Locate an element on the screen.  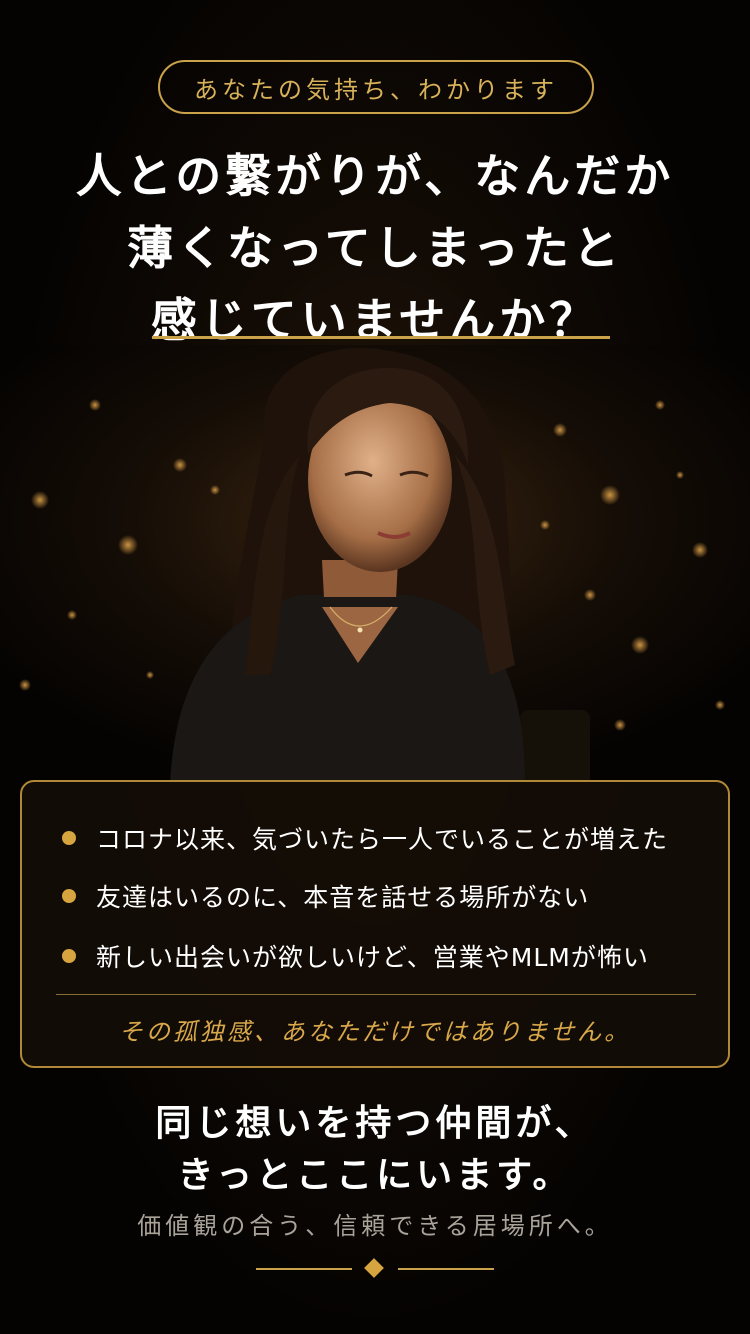
list-item: 新しい出会いが欲しいけど、営業やMLMが怖い is located at coordinates (355, 956).